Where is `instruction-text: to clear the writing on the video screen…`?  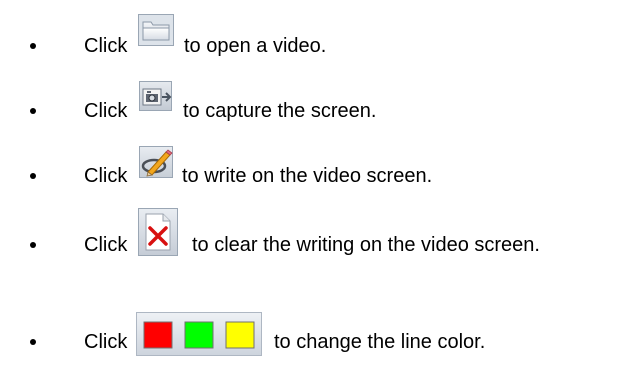
instruction-text: to clear the writing on the video screen… is located at coordinates (366, 245).